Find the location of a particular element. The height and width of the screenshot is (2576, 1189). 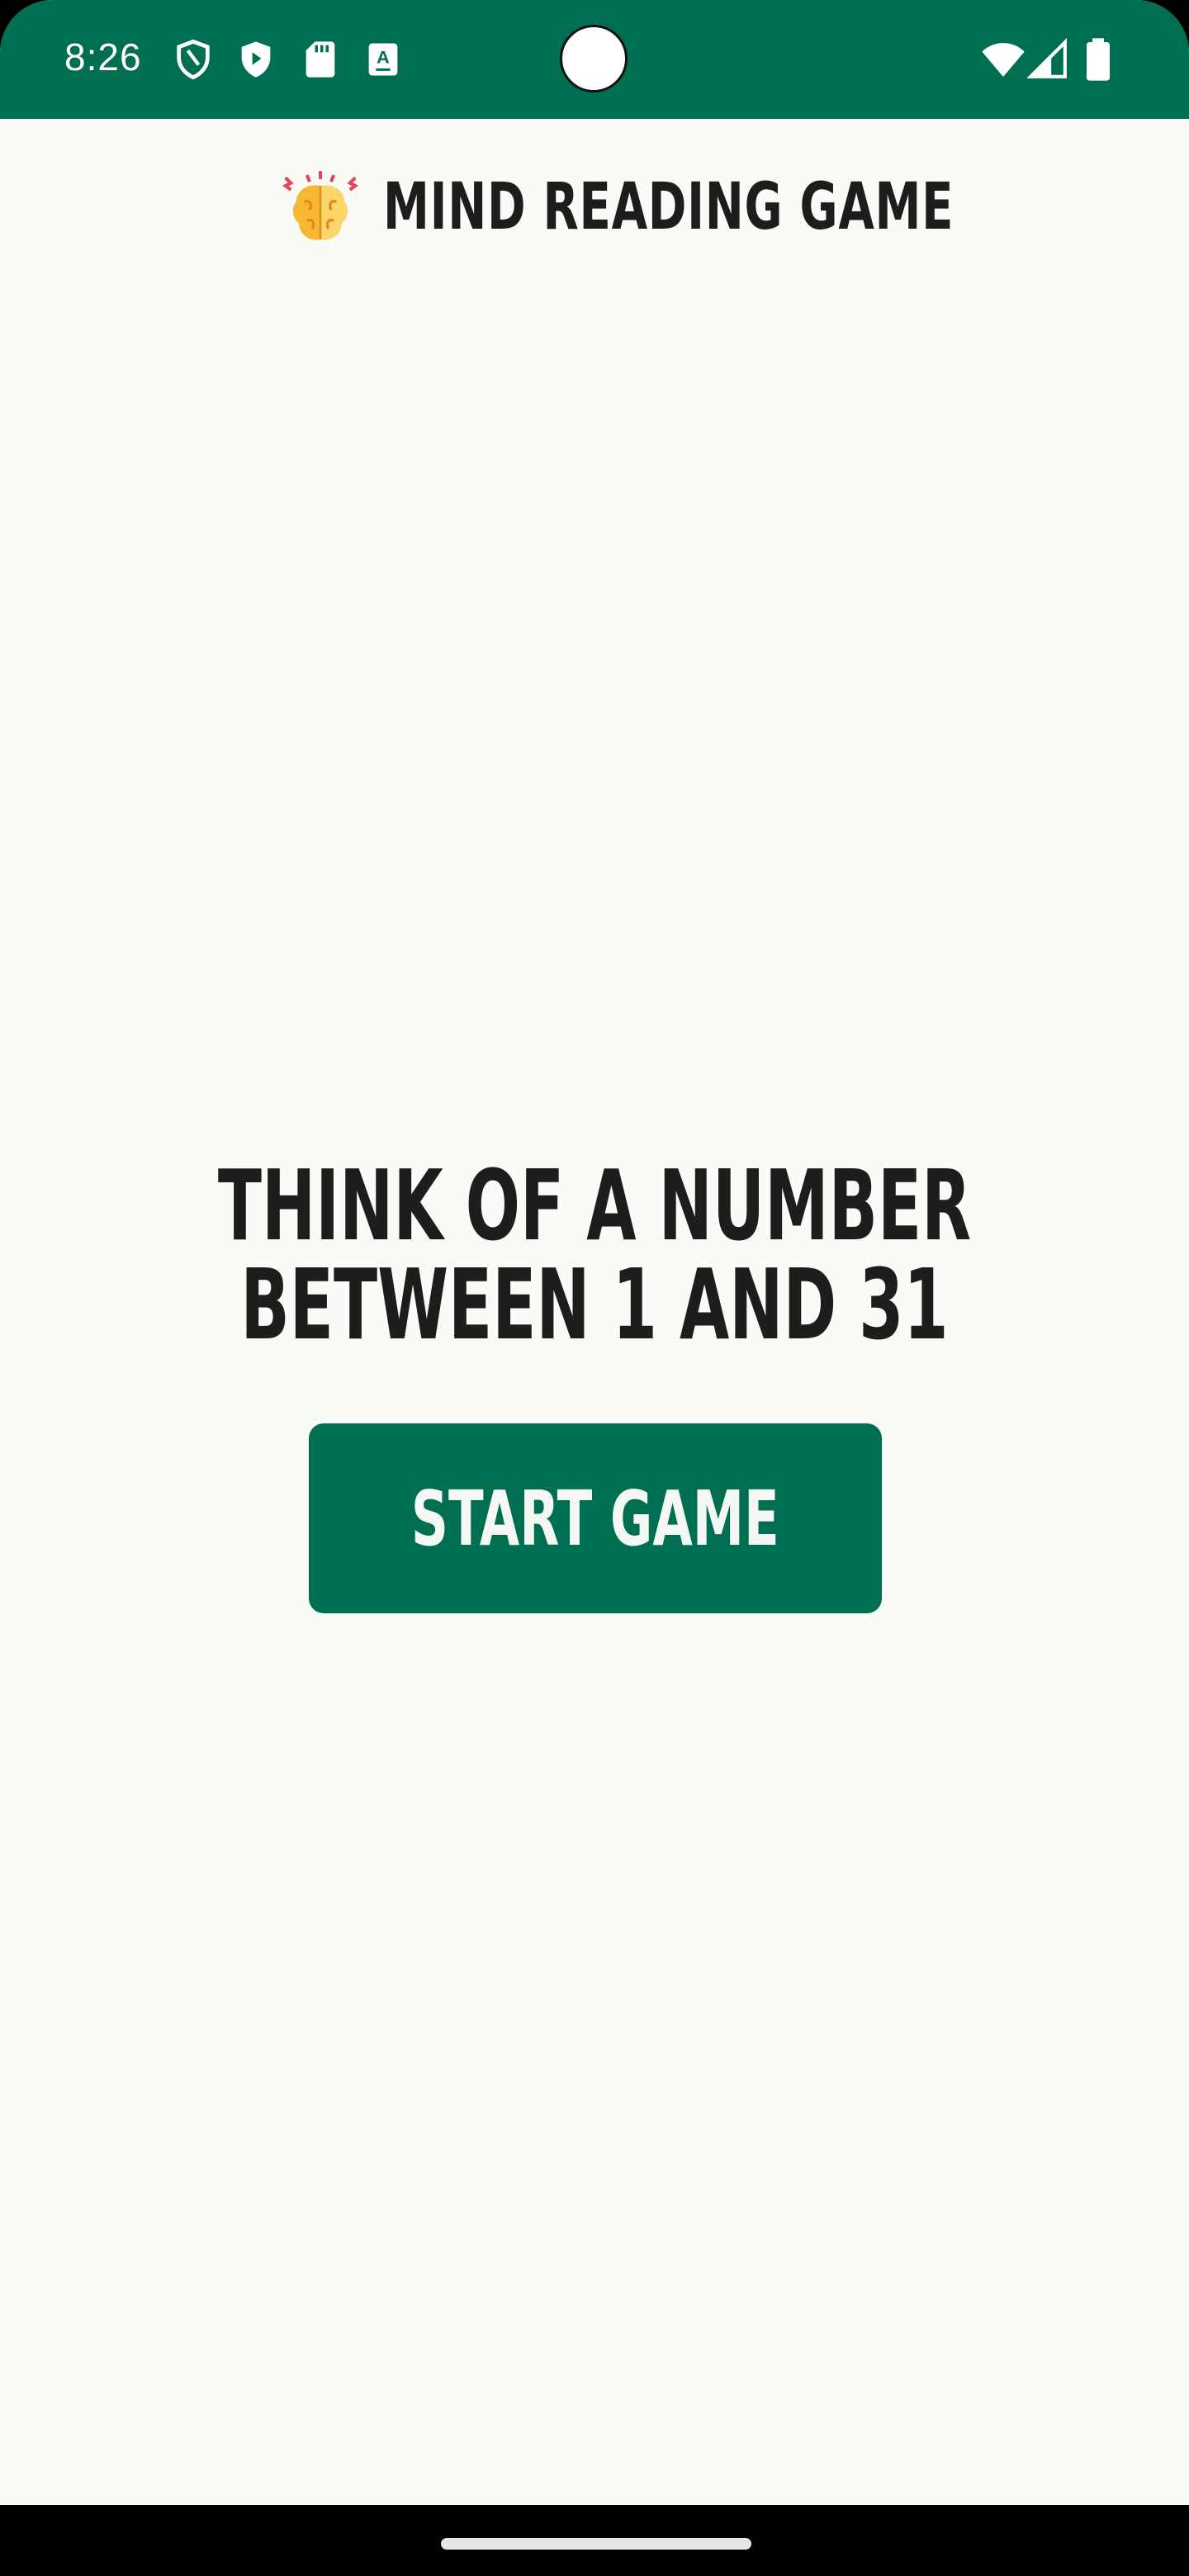

instruction-line-2: BETWEEN 1 AND 31 is located at coordinates (594, 1304).